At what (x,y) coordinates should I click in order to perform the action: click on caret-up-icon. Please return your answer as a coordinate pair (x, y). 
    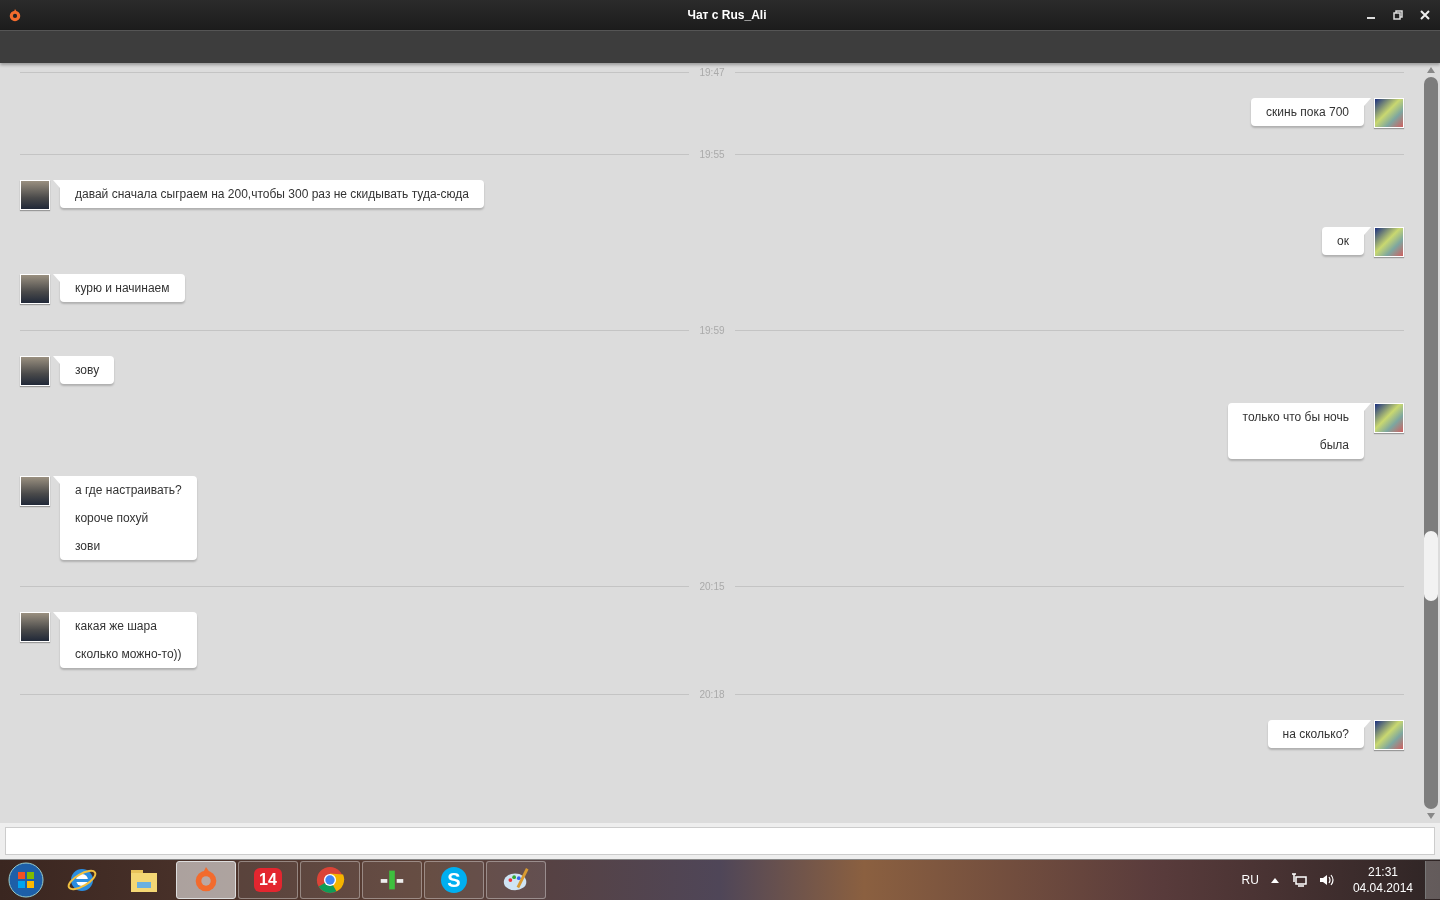
    Looking at the image, I should click on (1274, 880).